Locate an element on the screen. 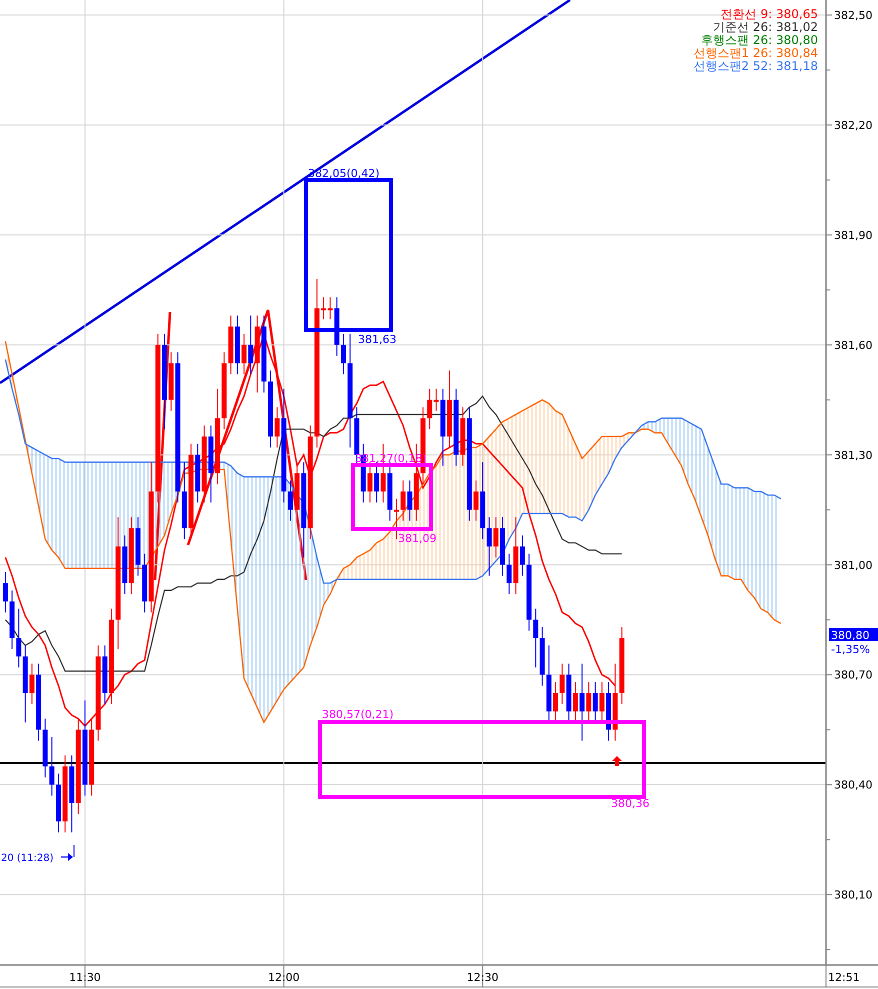 The width and height of the screenshot is (878, 989). price-axis-label: 381,30 is located at coordinates (853, 455).